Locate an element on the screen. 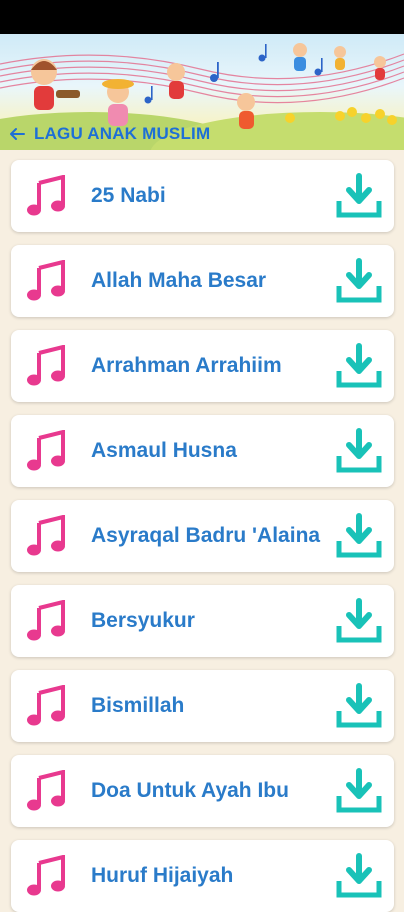 This screenshot has width=404, height=912. song-title: Bersyukur is located at coordinates (143, 620).